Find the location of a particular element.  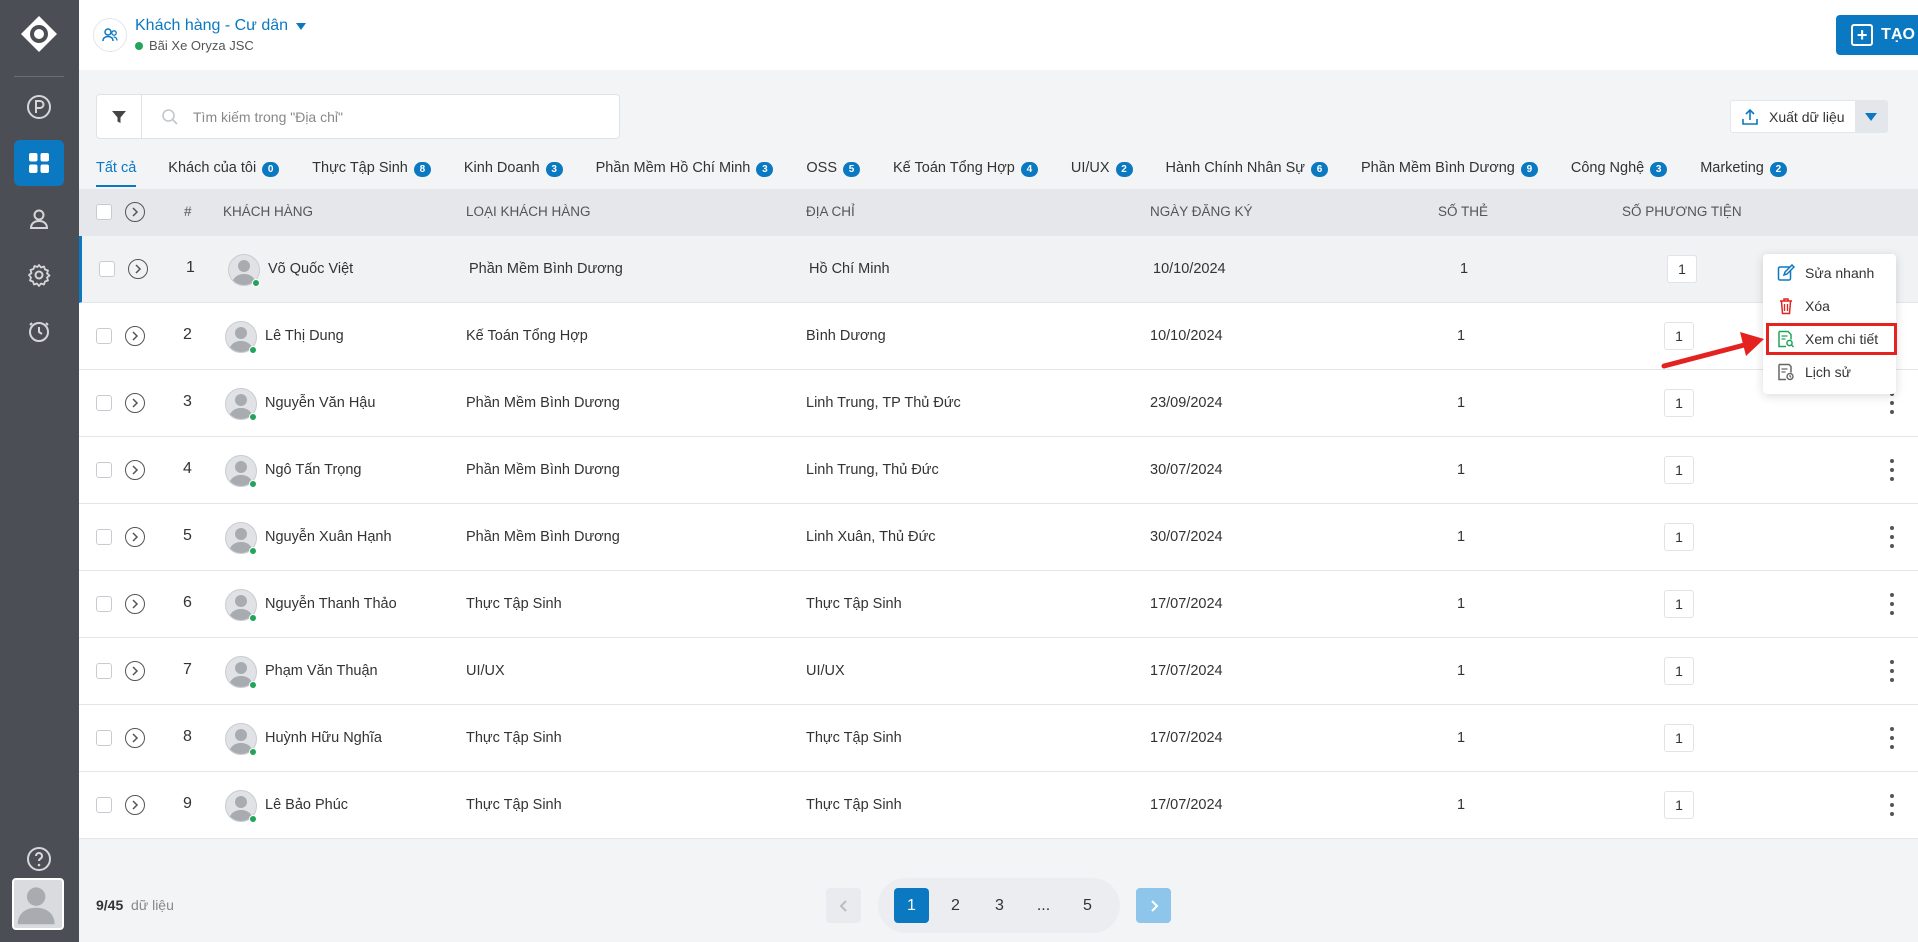

column-address: ĐỊA CHỈ is located at coordinates (830, 211).